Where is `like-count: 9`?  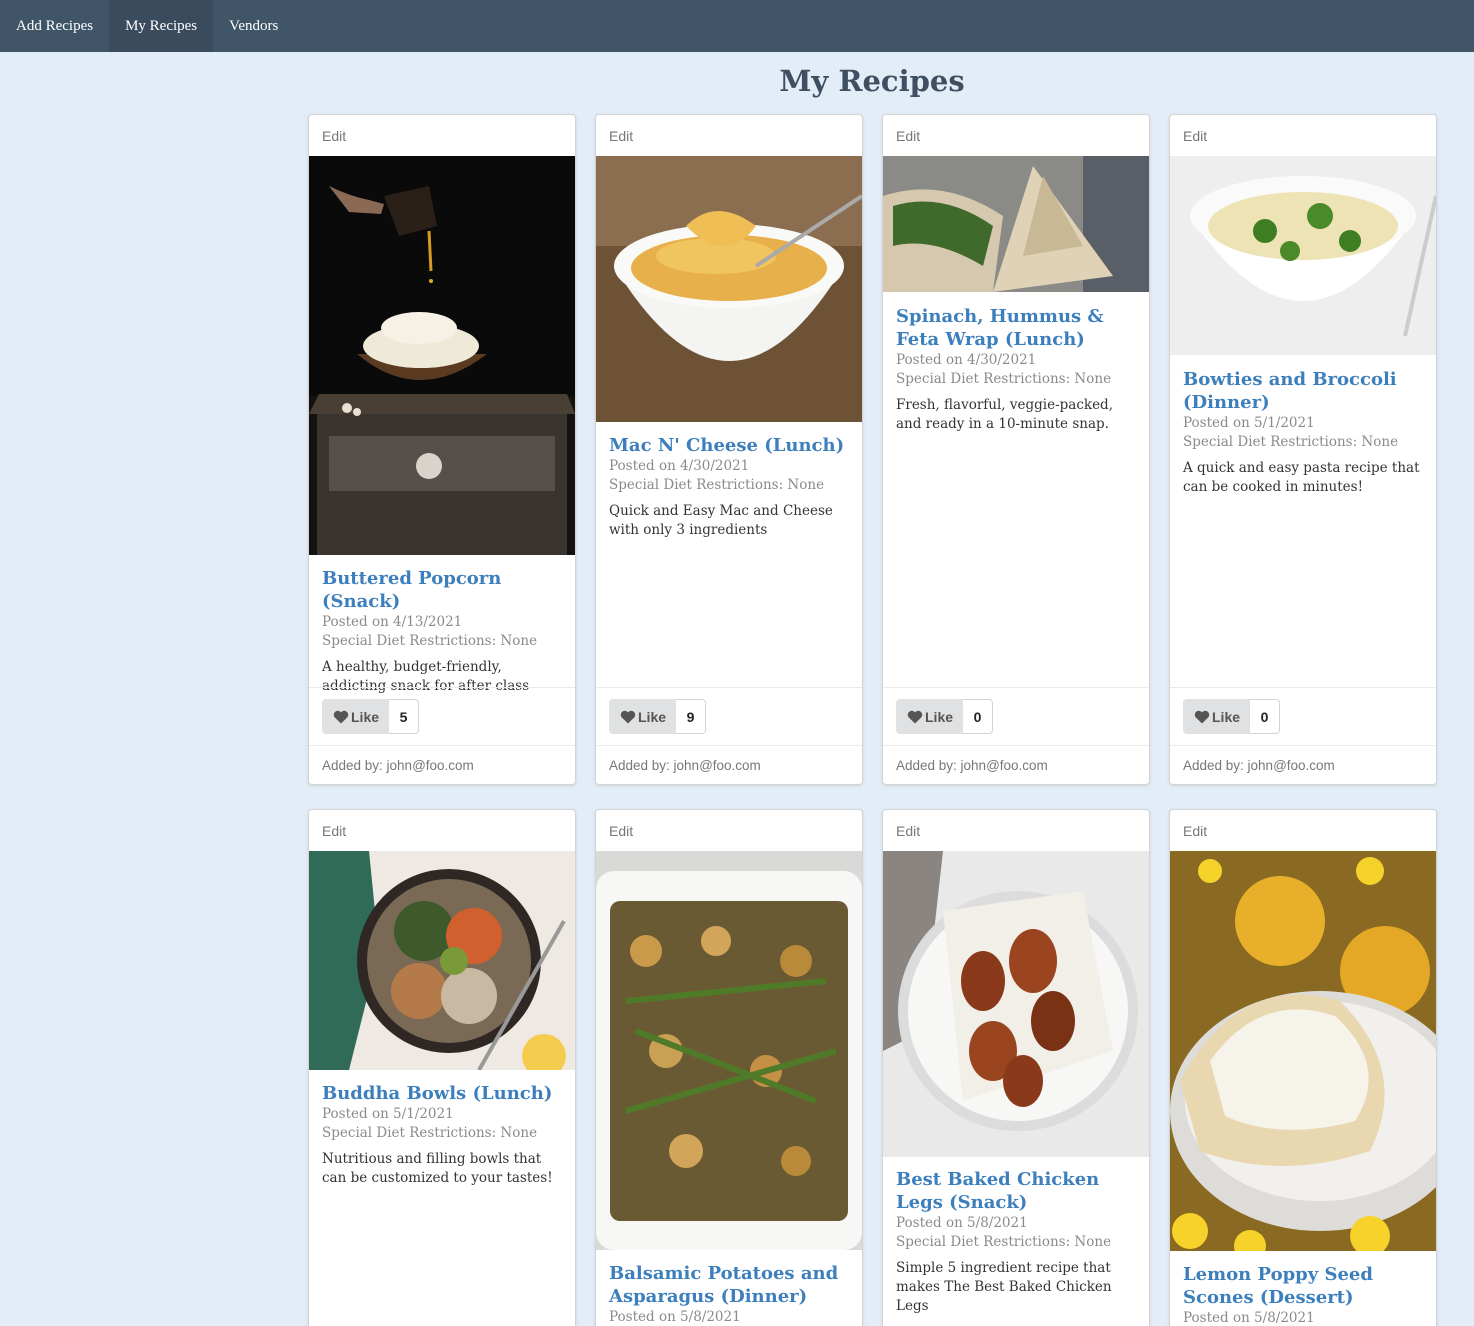 like-count: 9 is located at coordinates (691, 716).